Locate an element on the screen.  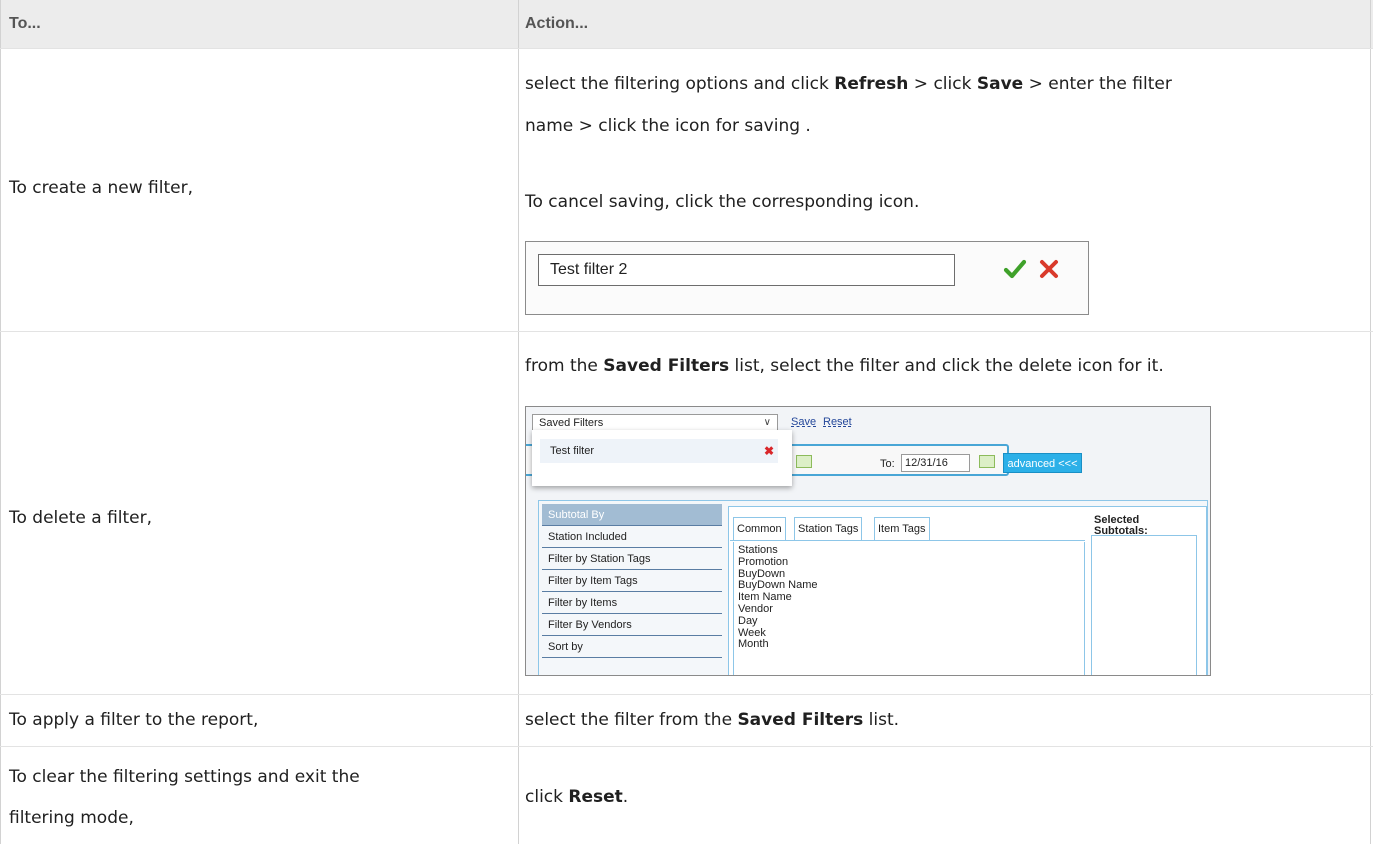
sidebar-item-item-tags: Filter by Item Tags is located at coordinates (632, 581).